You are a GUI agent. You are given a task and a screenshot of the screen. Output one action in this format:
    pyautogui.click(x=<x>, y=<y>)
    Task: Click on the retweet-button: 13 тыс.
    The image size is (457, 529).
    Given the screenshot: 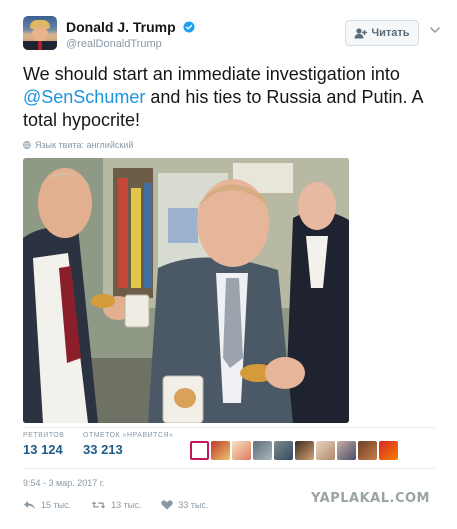 What is the action you would take?
    pyautogui.click(x=116, y=505)
    